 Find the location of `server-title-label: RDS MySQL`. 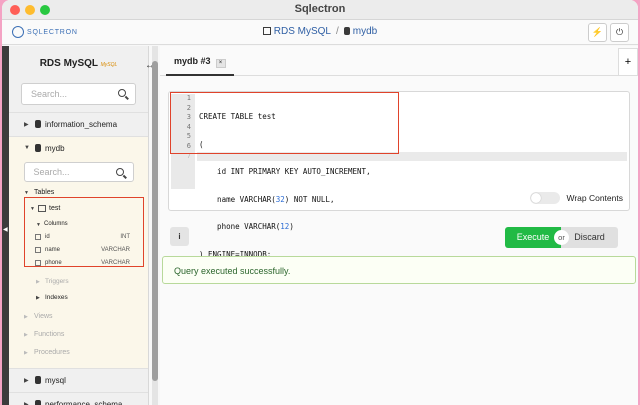

server-title-label: RDS MySQL is located at coordinates (68, 63).